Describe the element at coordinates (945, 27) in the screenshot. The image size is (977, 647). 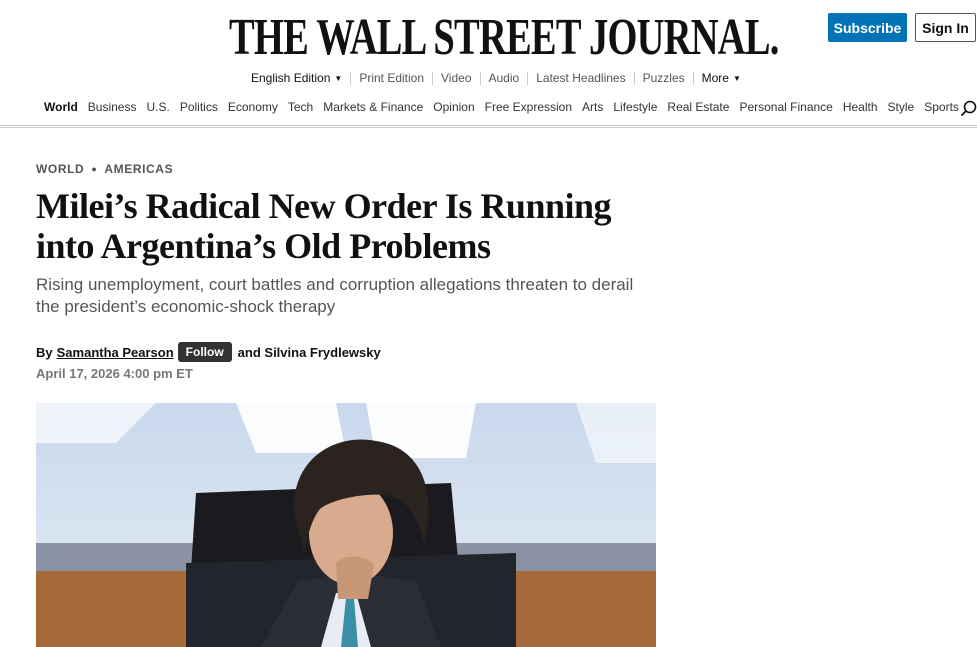
I see `sign-in-button: Sign In` at that location.